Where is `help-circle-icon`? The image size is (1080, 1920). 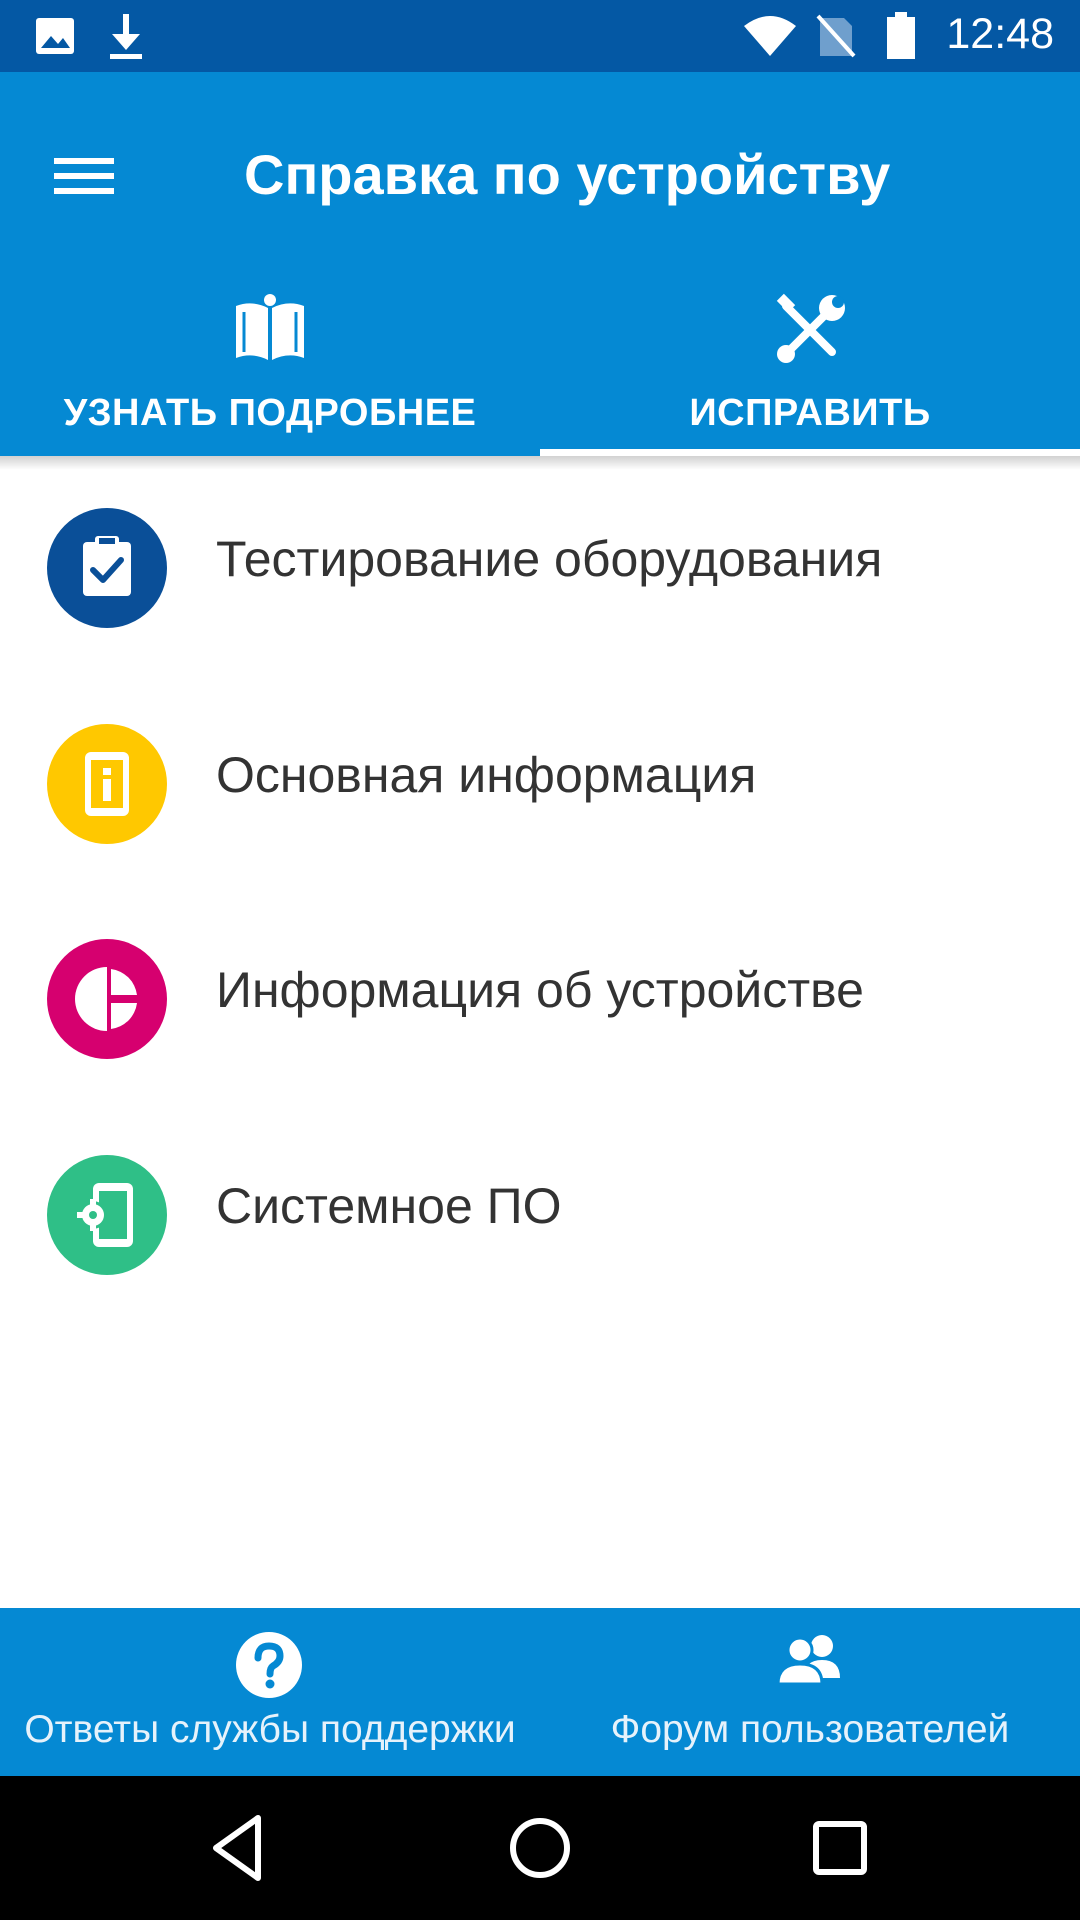
help-circle-icon is located at coordinates (269, 1665).